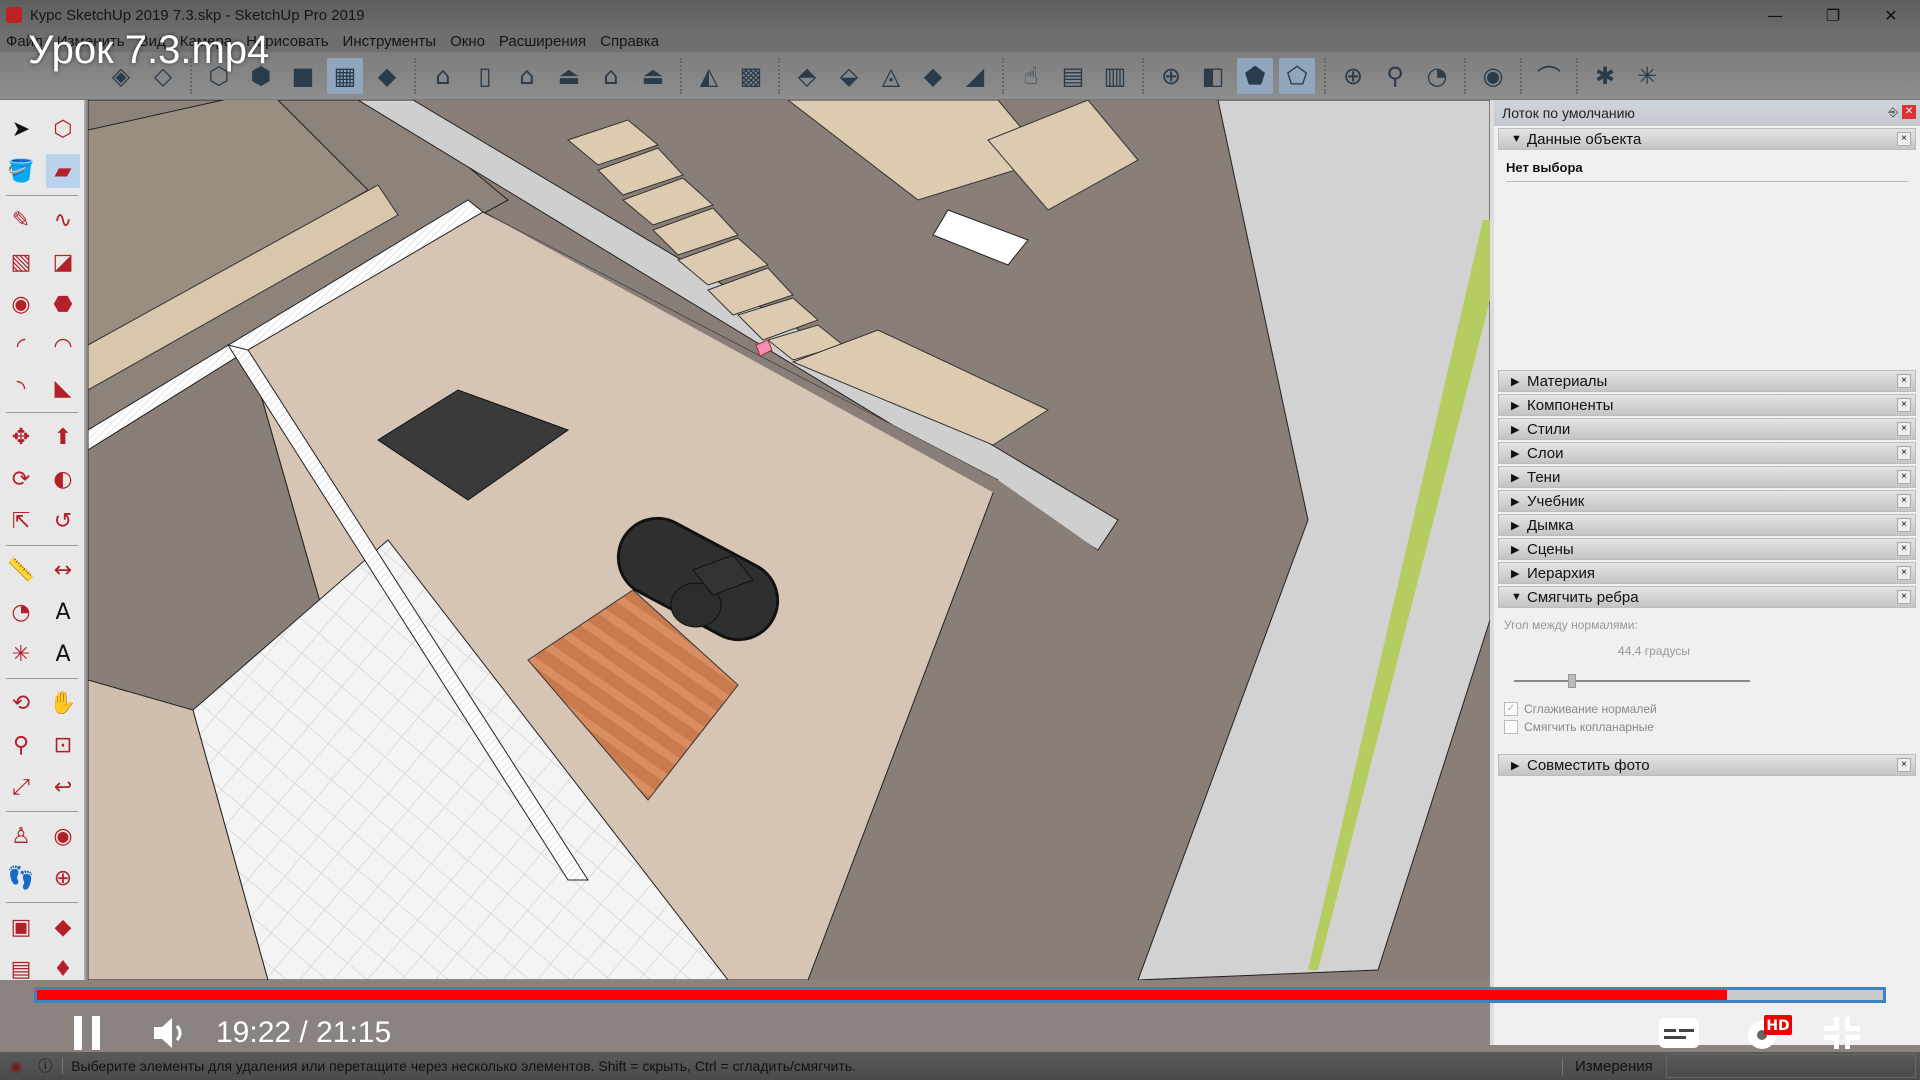 The width and height of the screenshot is (1920, 1080). What do you see at coordinates (1115, 76) in the screenshot?
I see `dynamic-components-attributes-button: ▥` at bounding box center [1115, 76].